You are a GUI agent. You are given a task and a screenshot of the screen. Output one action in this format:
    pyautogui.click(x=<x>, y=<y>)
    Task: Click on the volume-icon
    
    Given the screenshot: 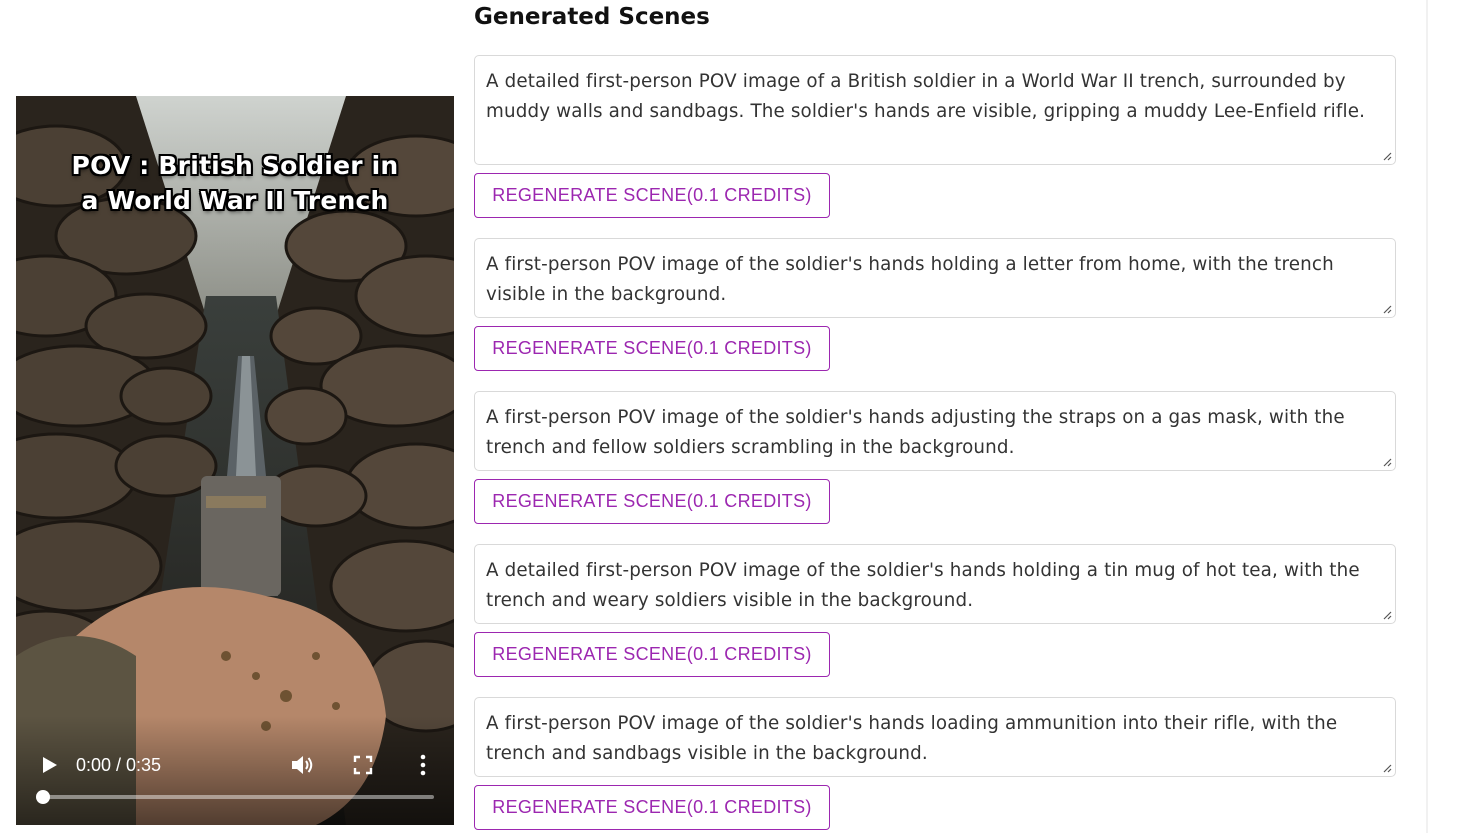 What is the action you would take?
    pyautogui.click(x=303, y=765)
    